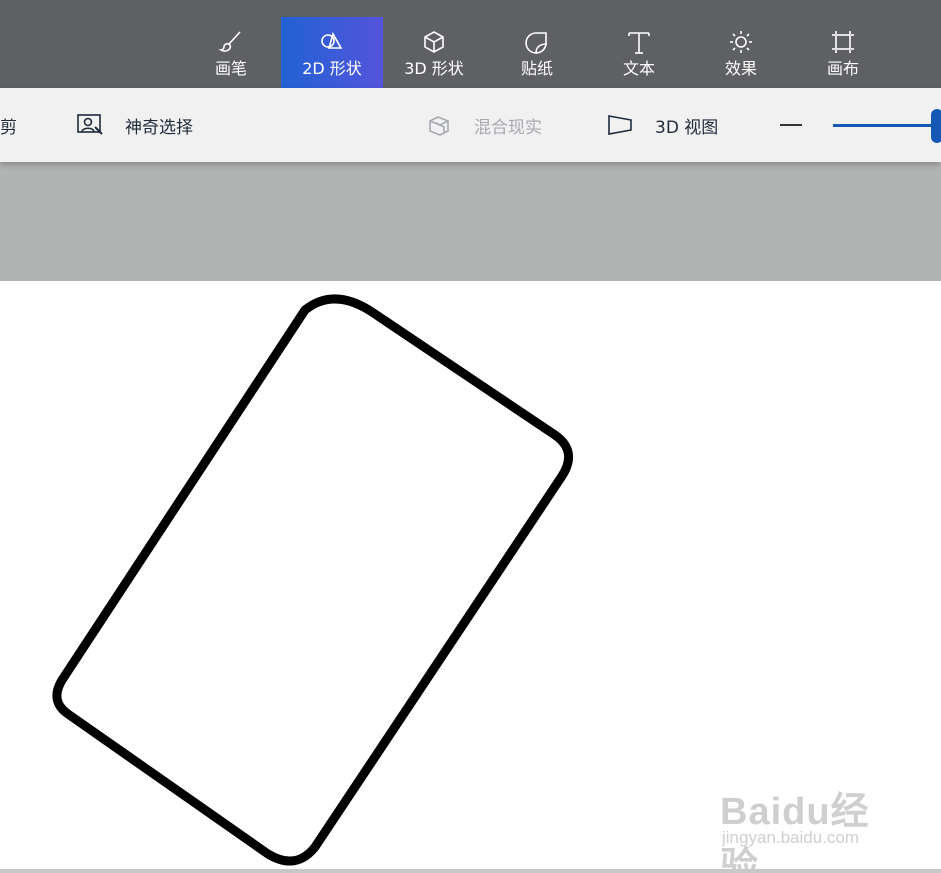 This screenshot has height=873, width=941. Describe the element at coordinates (740, 68) in the screenshot. I see `tab-effects-label: 效果` at that location.